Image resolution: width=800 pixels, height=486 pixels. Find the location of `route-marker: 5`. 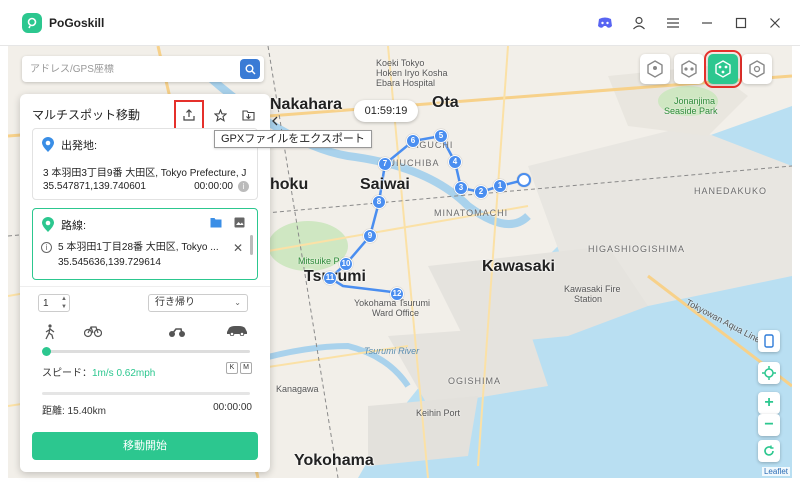

route-marker: 5 is located at coordinates (441, 136).